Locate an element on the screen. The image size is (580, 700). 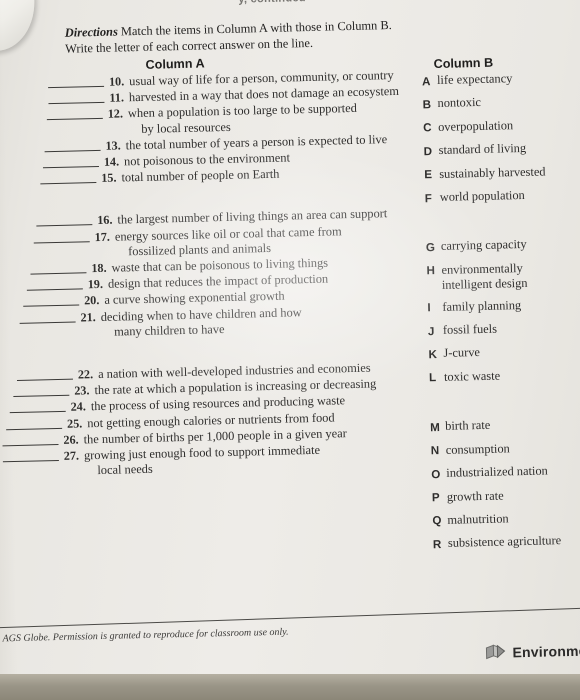
item-term: environmentally intelligent design is located at coordinates (510, 276).